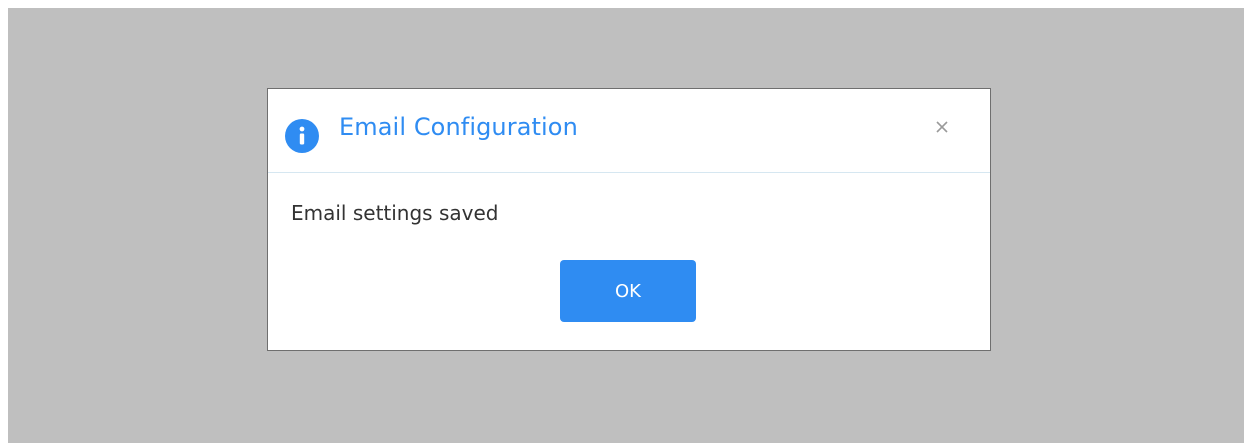 The height and width of the screenshot is (443, 1244). I want to click on dialog-title: Email Configuration, so click(458, 127).